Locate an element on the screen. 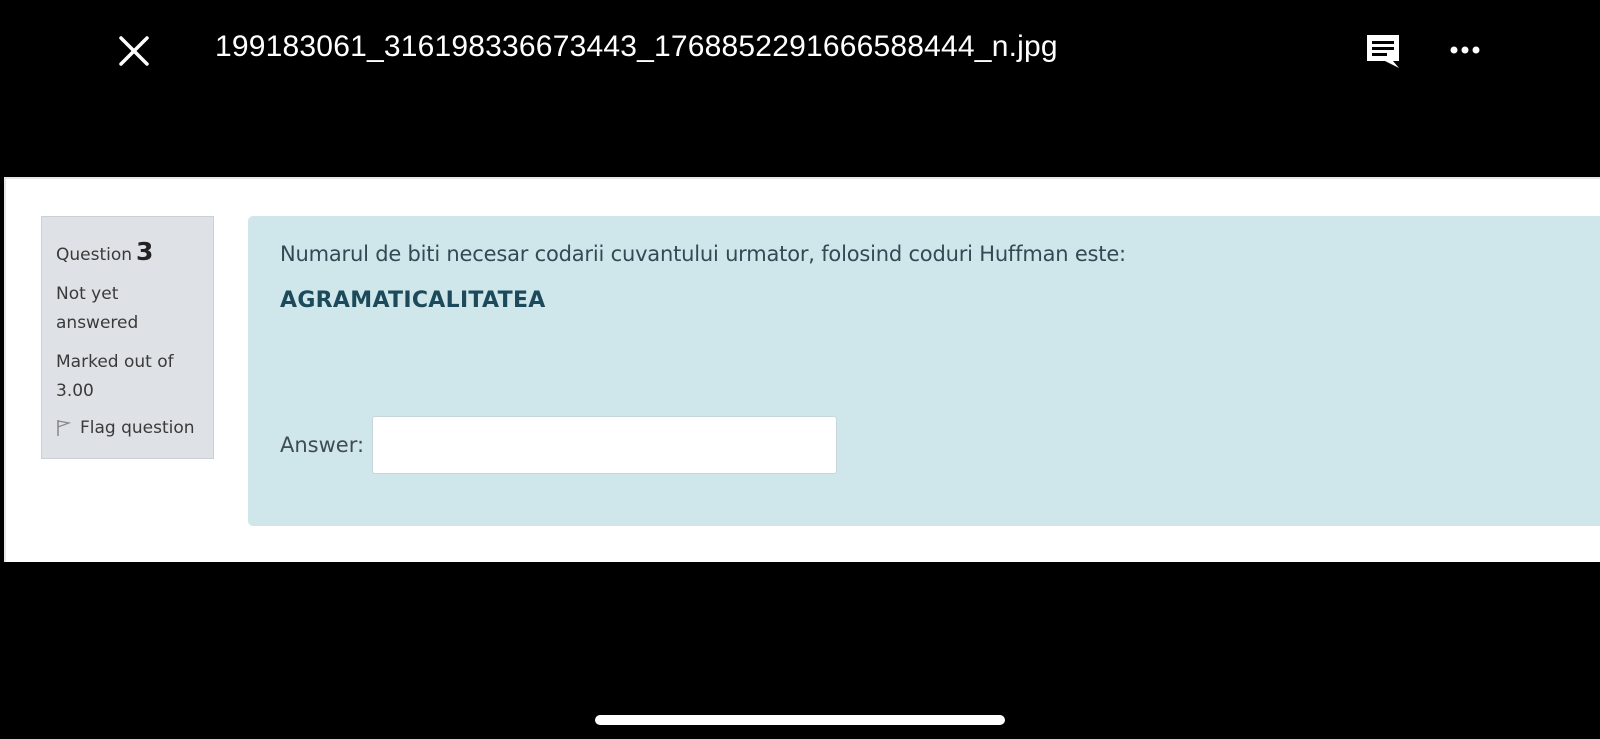 The image size is (1600, 739). question-number: Question 3 is located at coordinates (128, 251).